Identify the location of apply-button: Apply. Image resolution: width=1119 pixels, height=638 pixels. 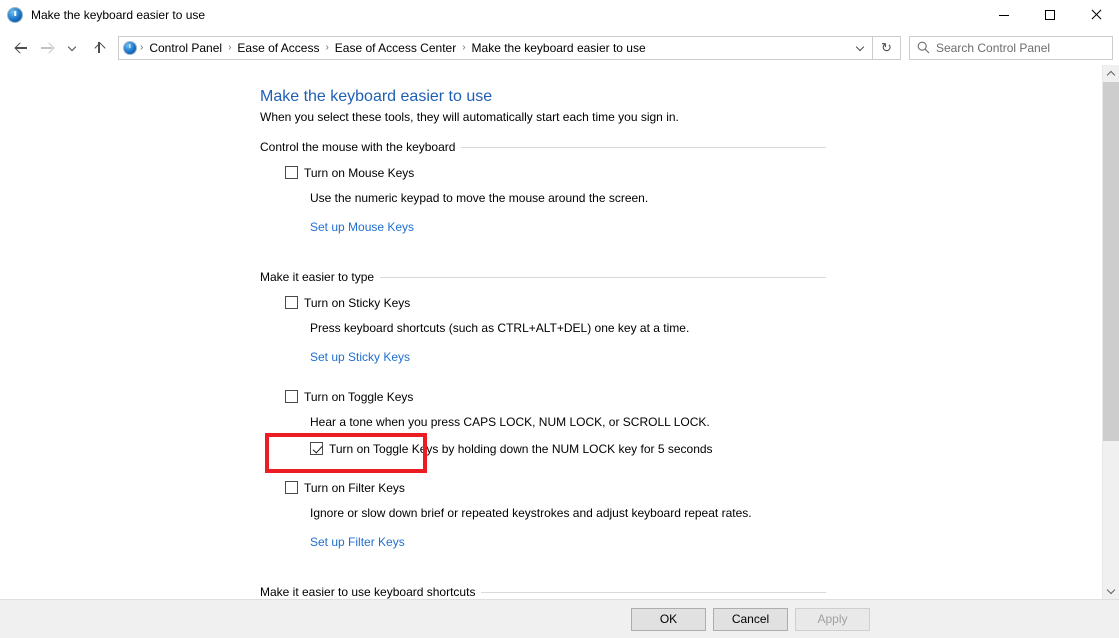
(832, 619).